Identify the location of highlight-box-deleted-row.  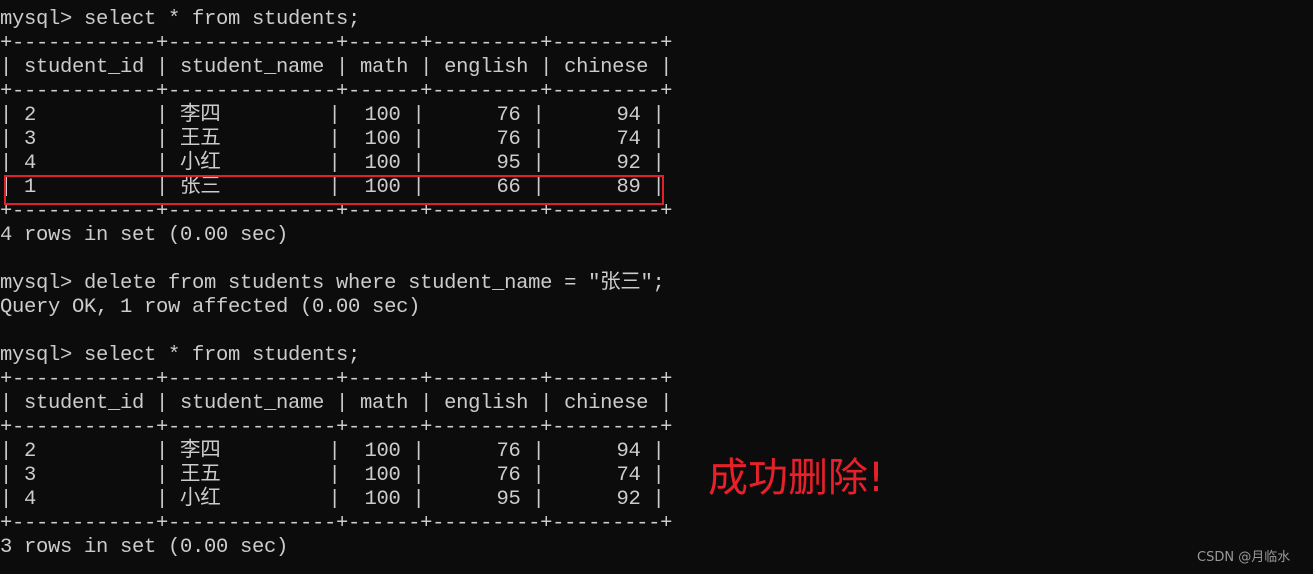
(334, 190).